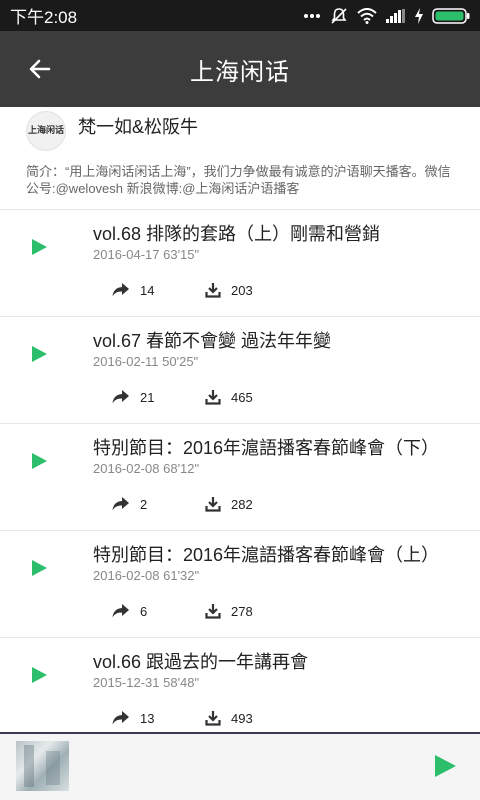 The image size is (480, 800). I want to click on player-play-icon, so click(445, 766).